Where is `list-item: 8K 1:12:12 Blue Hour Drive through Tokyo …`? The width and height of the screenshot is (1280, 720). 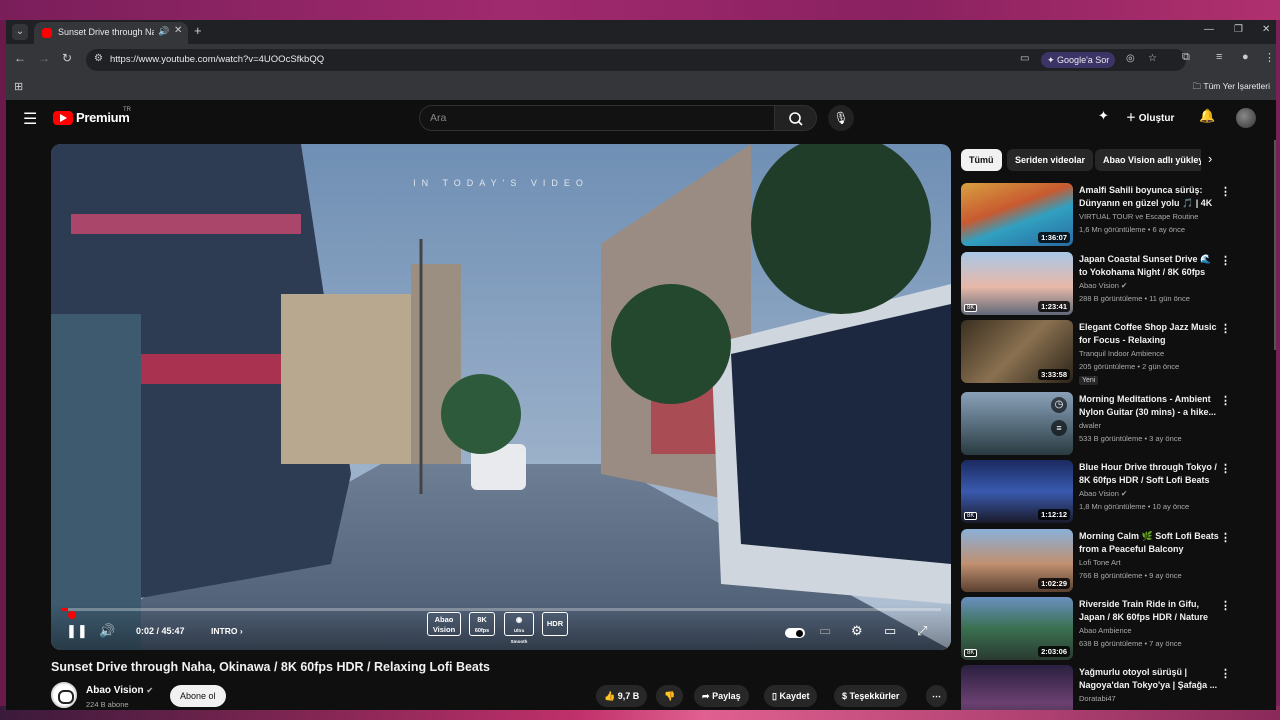 list-item: 8K 1:12:12 Blue Hour Drive through Tokyo … is located at coordinates (1111, 492).